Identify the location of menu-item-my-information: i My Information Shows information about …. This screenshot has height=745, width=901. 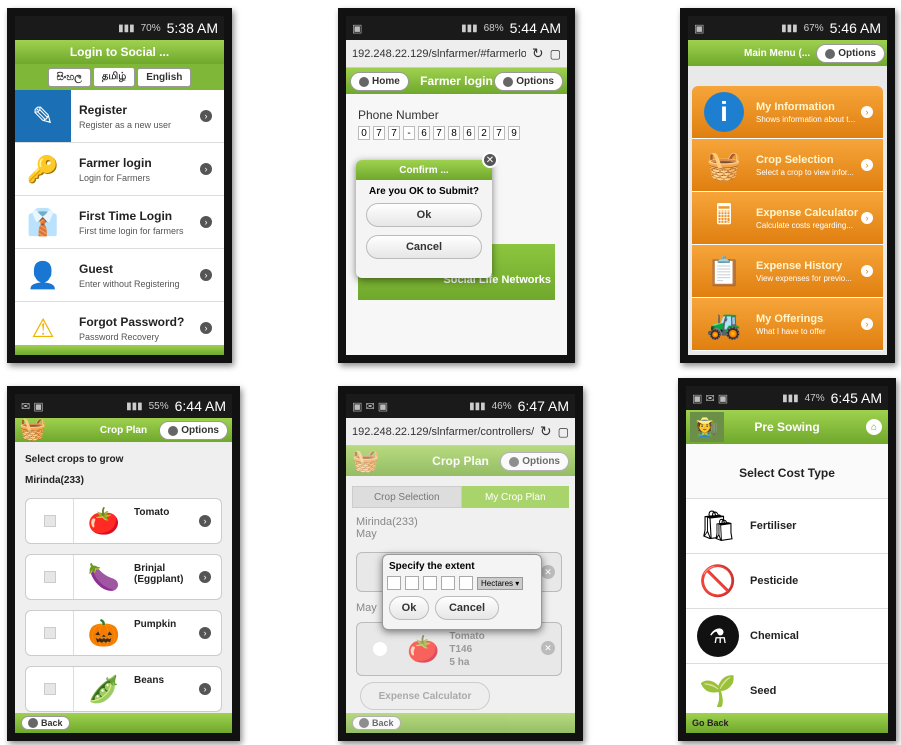
(787, 112).